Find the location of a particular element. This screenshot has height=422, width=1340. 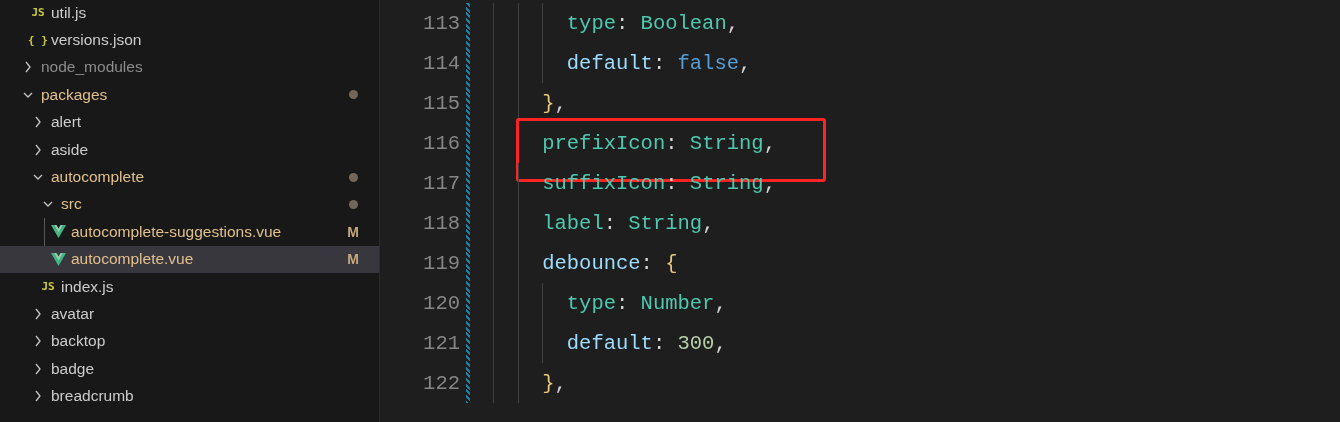

tree-item: autocomplete.vue M is located at coordinates (189, 259).